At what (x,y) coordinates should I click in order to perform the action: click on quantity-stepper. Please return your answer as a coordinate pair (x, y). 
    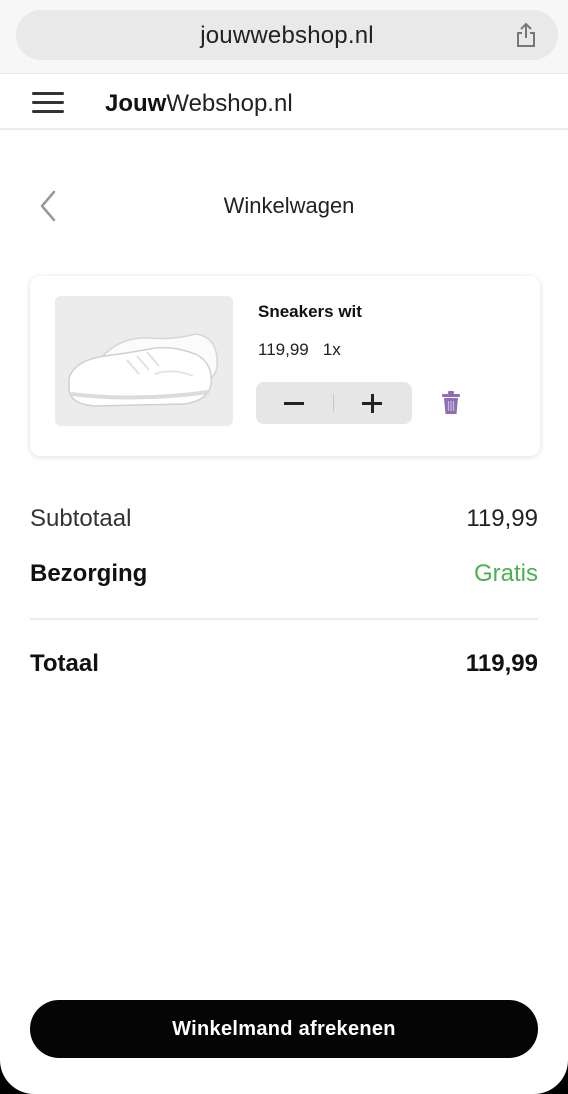
    Looking at the image, I should click on (334, 403).